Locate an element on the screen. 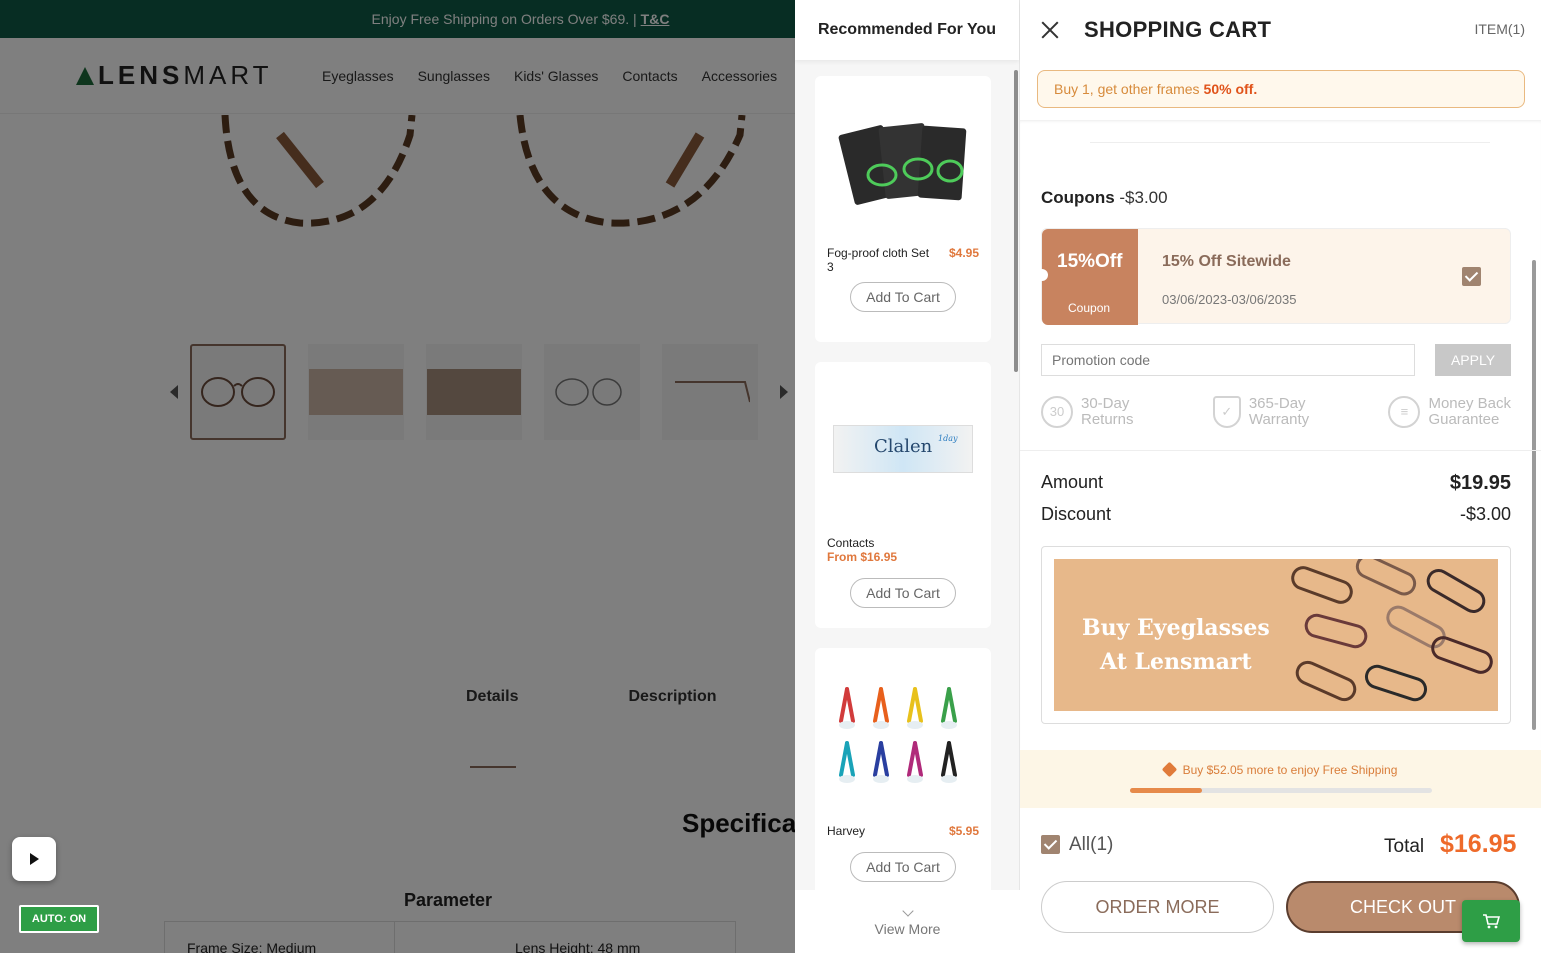 The height and width of the screenshot is (953, 1541). offer-text: Buy 1, get other frames is located at coordinates (1127, 89).